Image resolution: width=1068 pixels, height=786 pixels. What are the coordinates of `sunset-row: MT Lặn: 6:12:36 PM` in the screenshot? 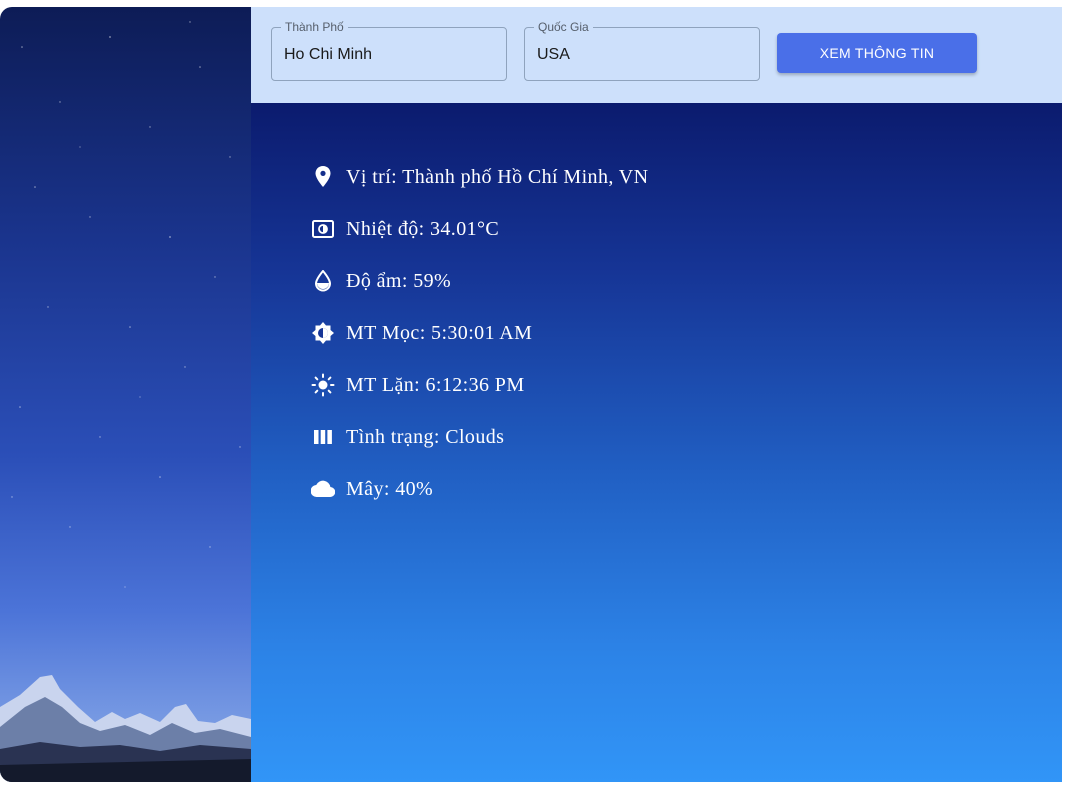 It's located at (418, 385).